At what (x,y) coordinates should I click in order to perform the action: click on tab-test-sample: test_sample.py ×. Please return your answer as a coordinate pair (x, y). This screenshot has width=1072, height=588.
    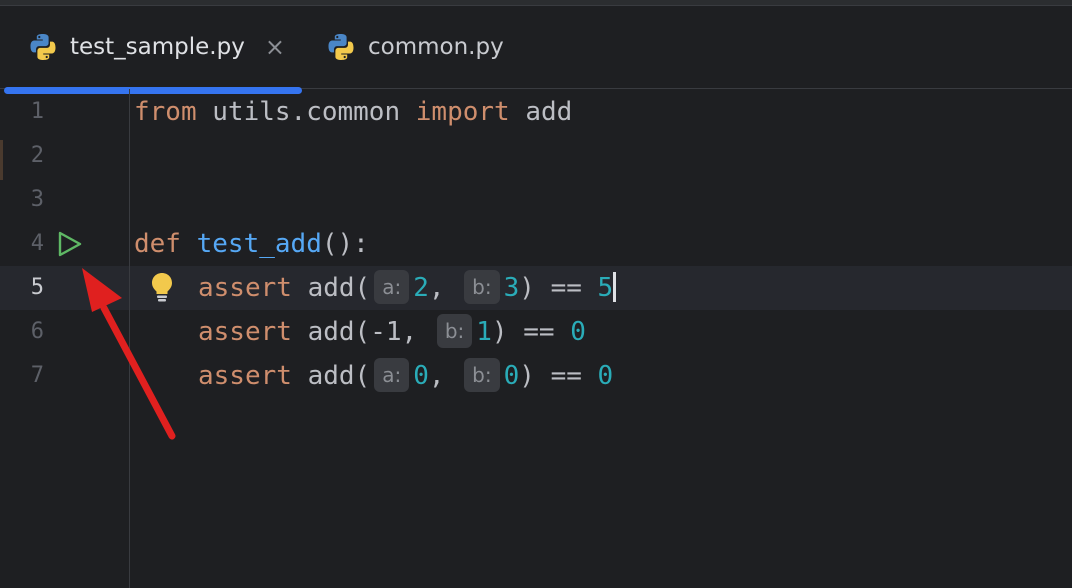
    Looking at the image, I should click on (156, 47).